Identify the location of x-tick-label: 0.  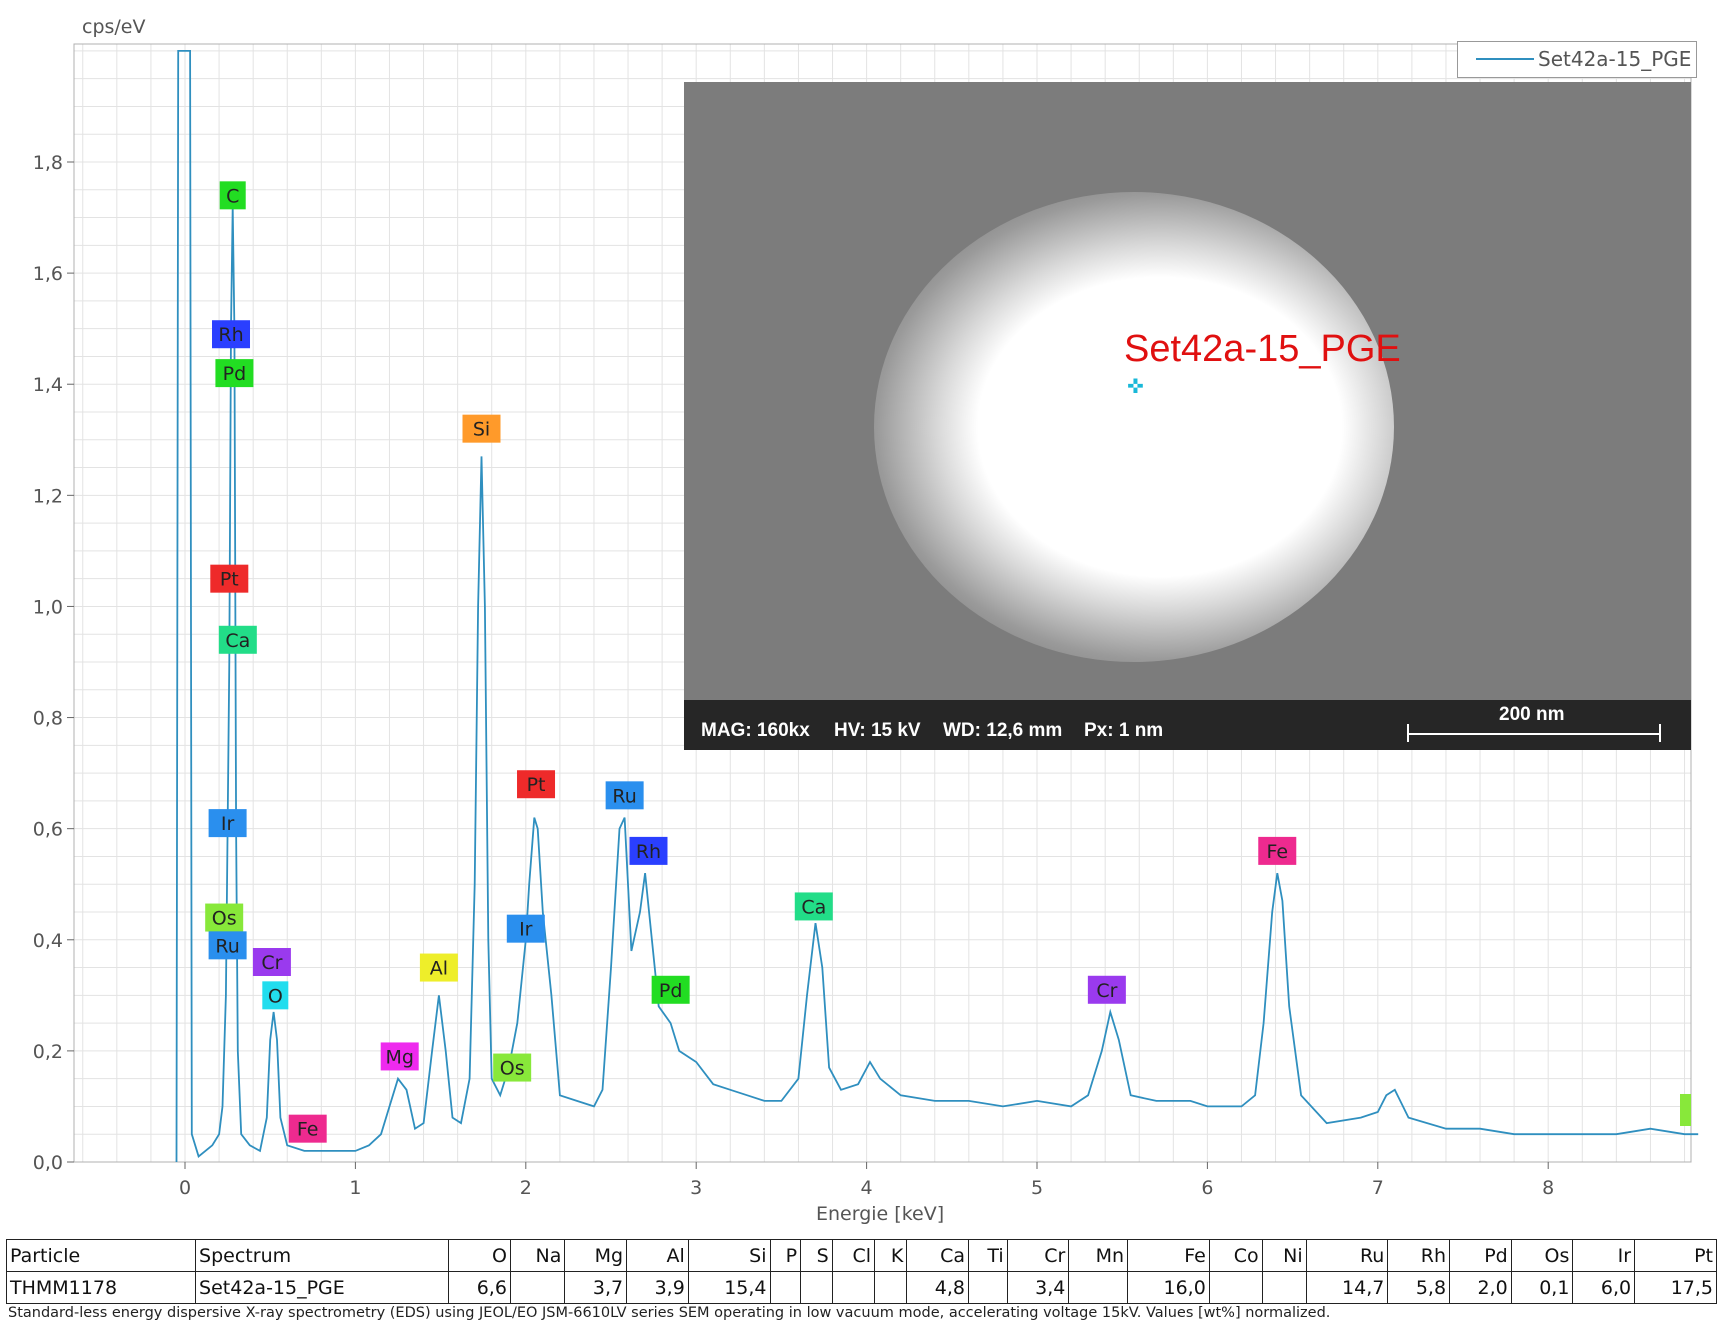
(185, 1188).